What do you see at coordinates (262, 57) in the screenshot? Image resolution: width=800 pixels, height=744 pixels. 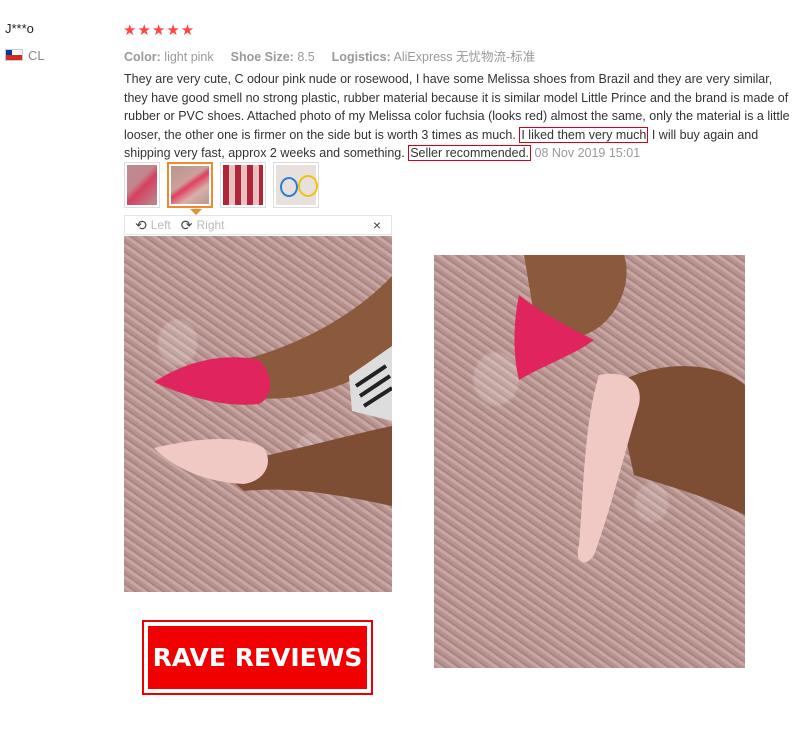 I see `size-label: Shoe Size:` at bounding box center [262, 57].